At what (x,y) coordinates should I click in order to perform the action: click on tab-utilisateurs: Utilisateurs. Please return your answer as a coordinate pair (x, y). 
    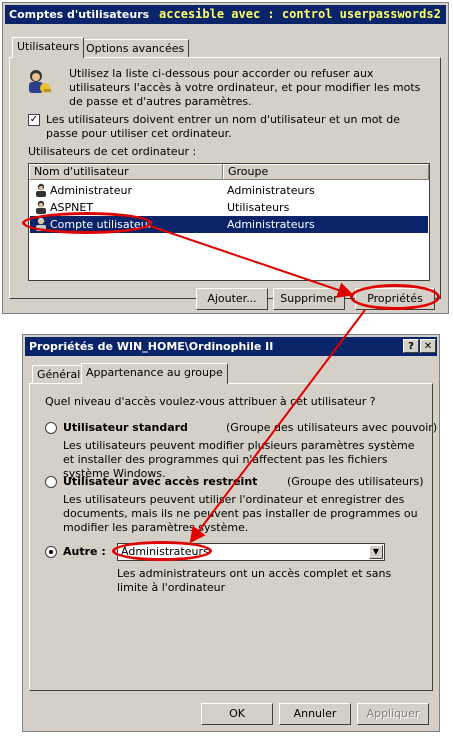
    Looking at the image, I should click on (48, 47).